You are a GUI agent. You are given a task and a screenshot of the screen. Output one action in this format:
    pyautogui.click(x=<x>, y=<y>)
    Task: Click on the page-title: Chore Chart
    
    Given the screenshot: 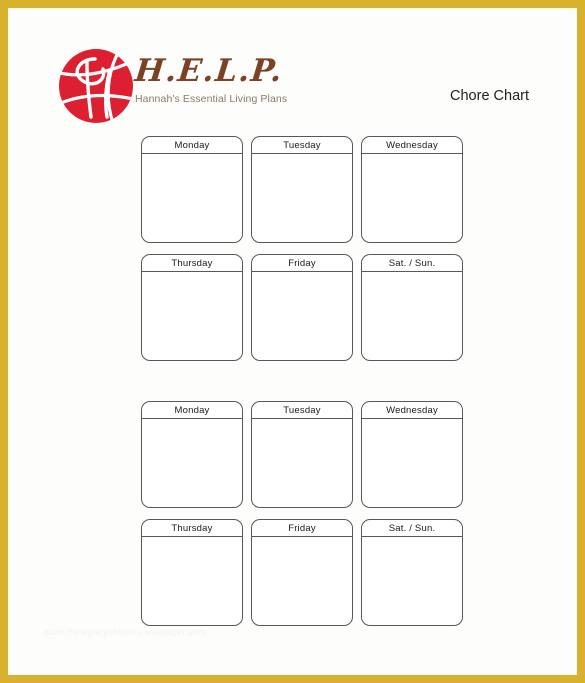 What is the action you would take?
    pyautogui.click(x=489, y=96)
    